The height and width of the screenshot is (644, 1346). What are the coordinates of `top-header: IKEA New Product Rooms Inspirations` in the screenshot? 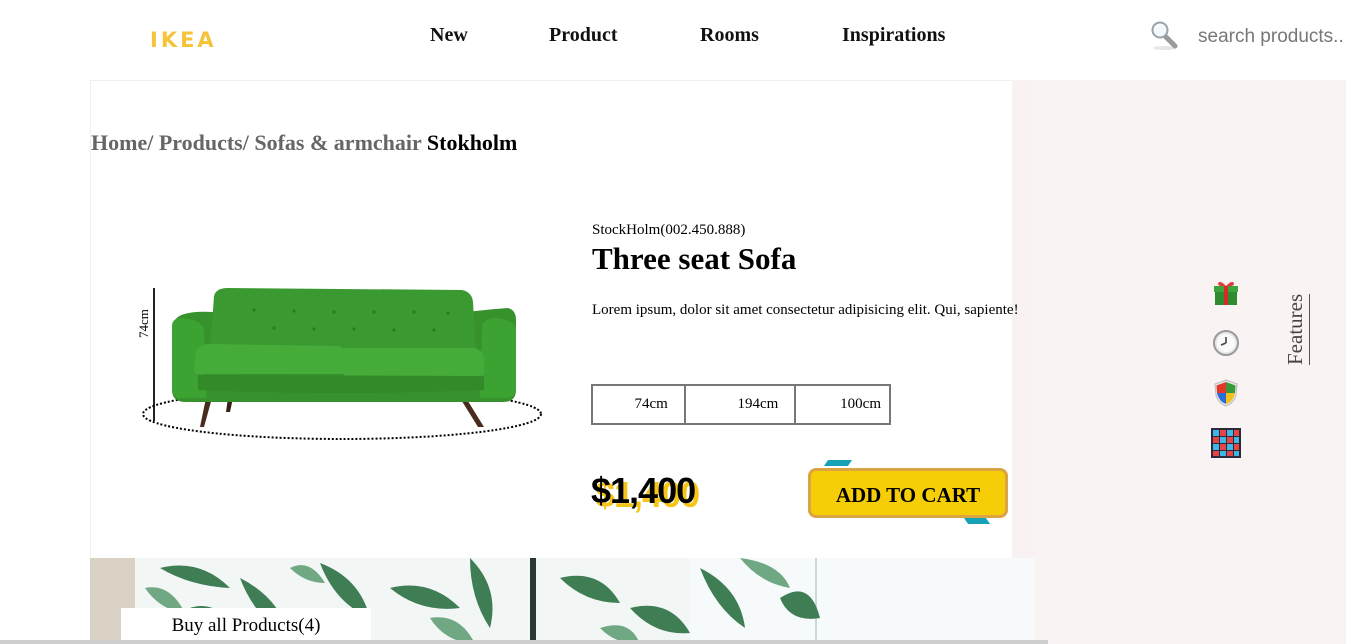 It's located at (673, 40).